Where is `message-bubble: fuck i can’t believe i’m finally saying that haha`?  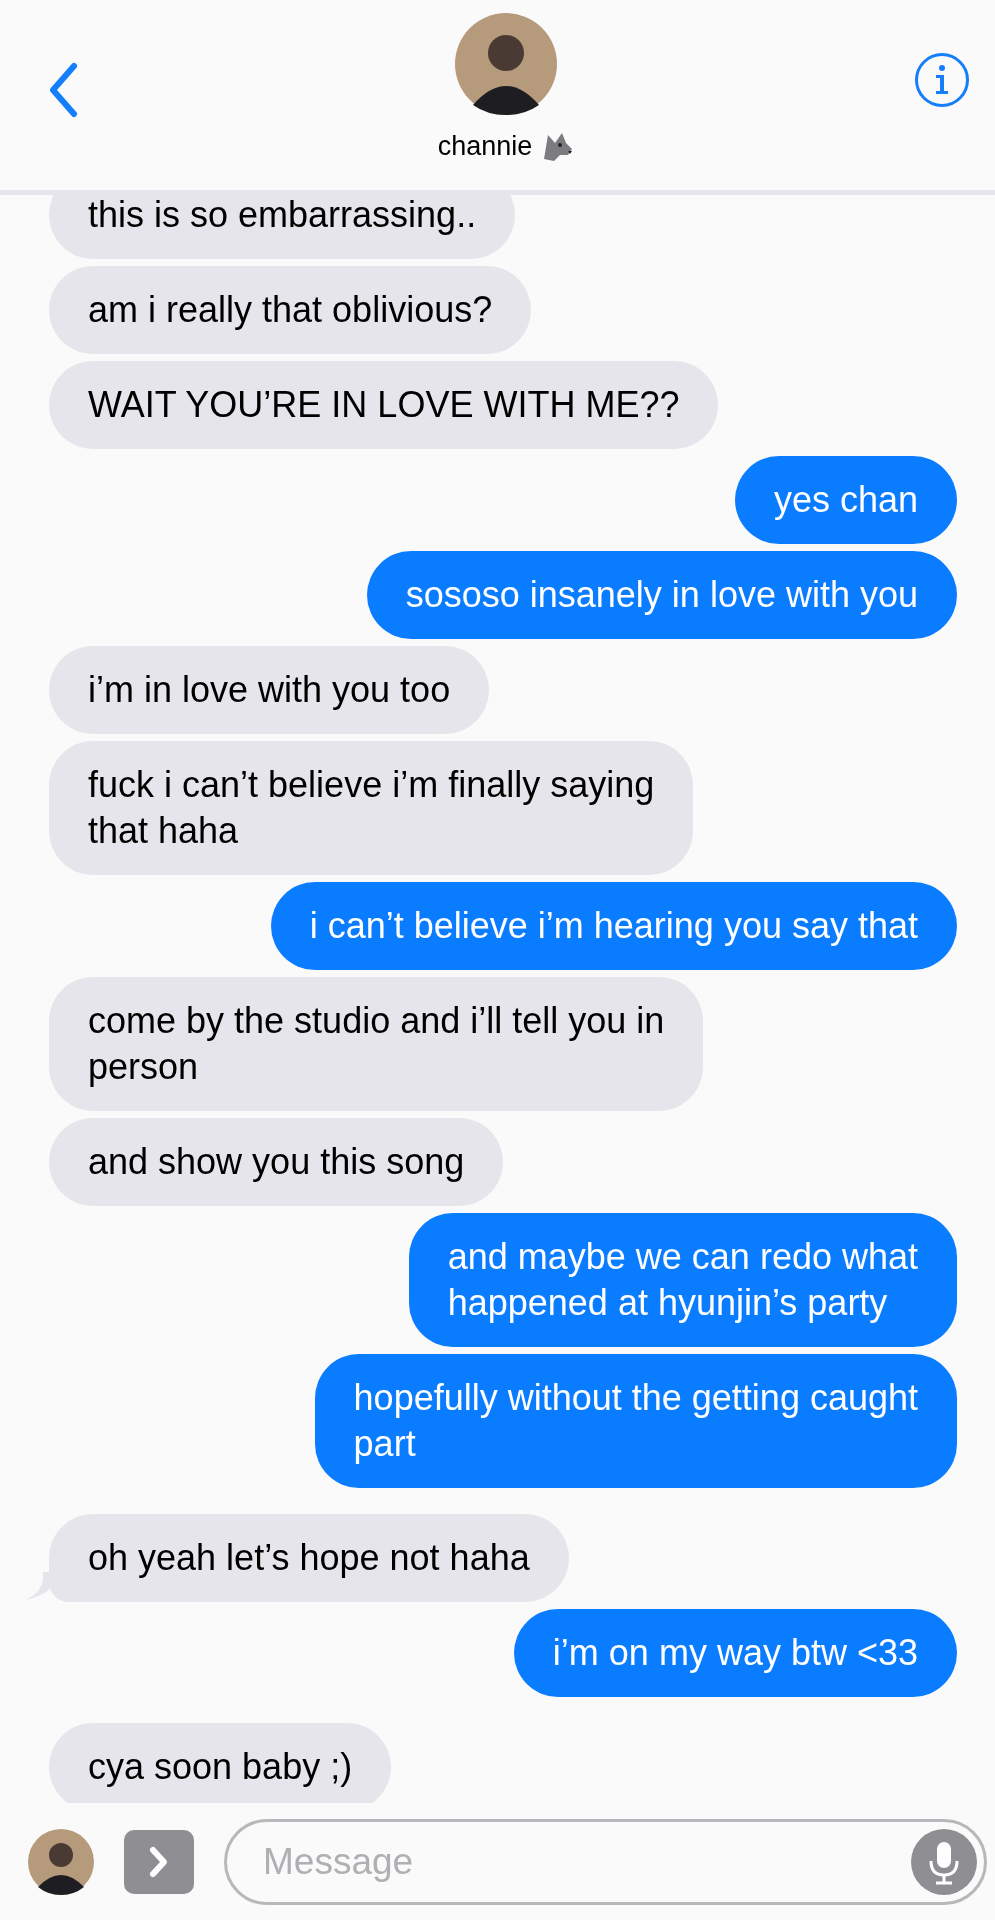
message-bubble: fuck i can’t believe i’m finally saying that haha is located at coordinates (371, 808).